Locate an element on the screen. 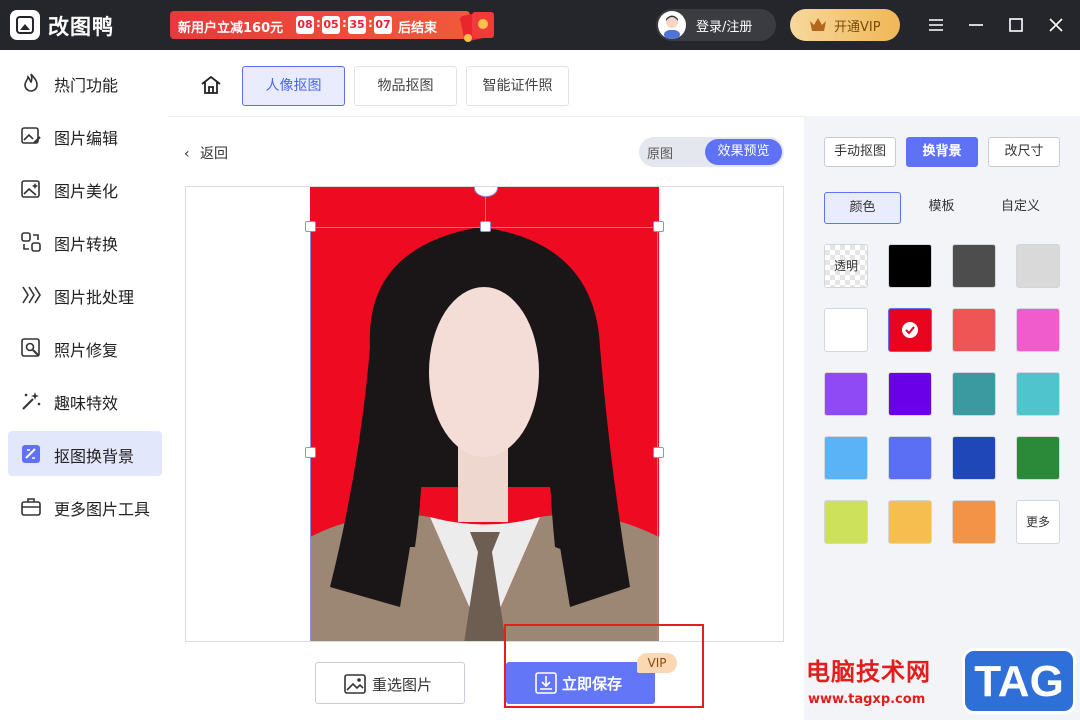 The height and width of the screenshot is (720, 1080). vip-label: 开通VIP is located at coordinates (857, 27).